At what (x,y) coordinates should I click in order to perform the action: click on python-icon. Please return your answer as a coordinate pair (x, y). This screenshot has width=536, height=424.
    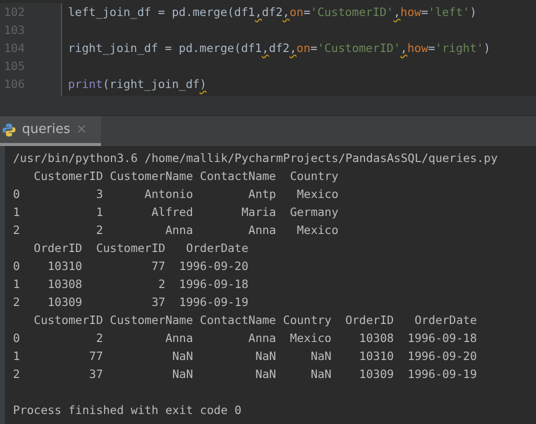
    Looking at the image, I should click on (9, 129).